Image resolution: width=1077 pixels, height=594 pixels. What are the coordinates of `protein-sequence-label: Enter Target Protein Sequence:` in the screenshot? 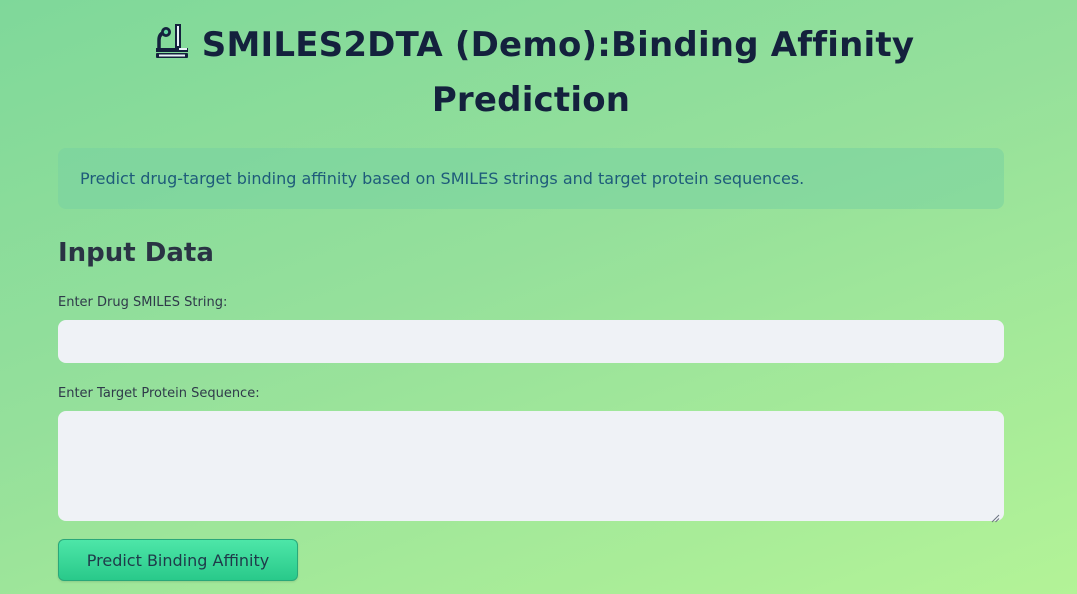 It's located at (159, 393).